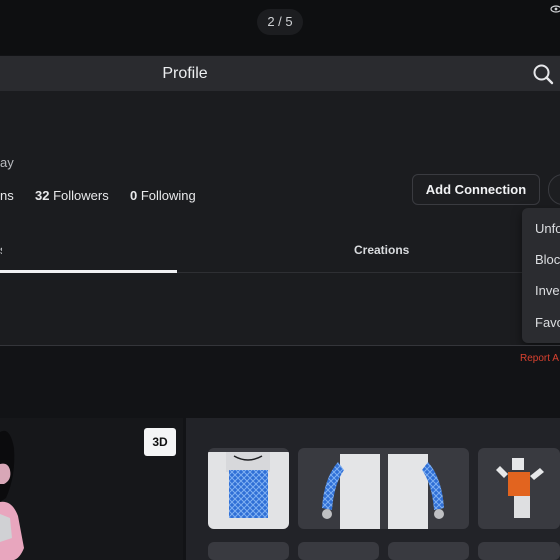  I want to click on shirt-thumbnail, so click(248, 490).